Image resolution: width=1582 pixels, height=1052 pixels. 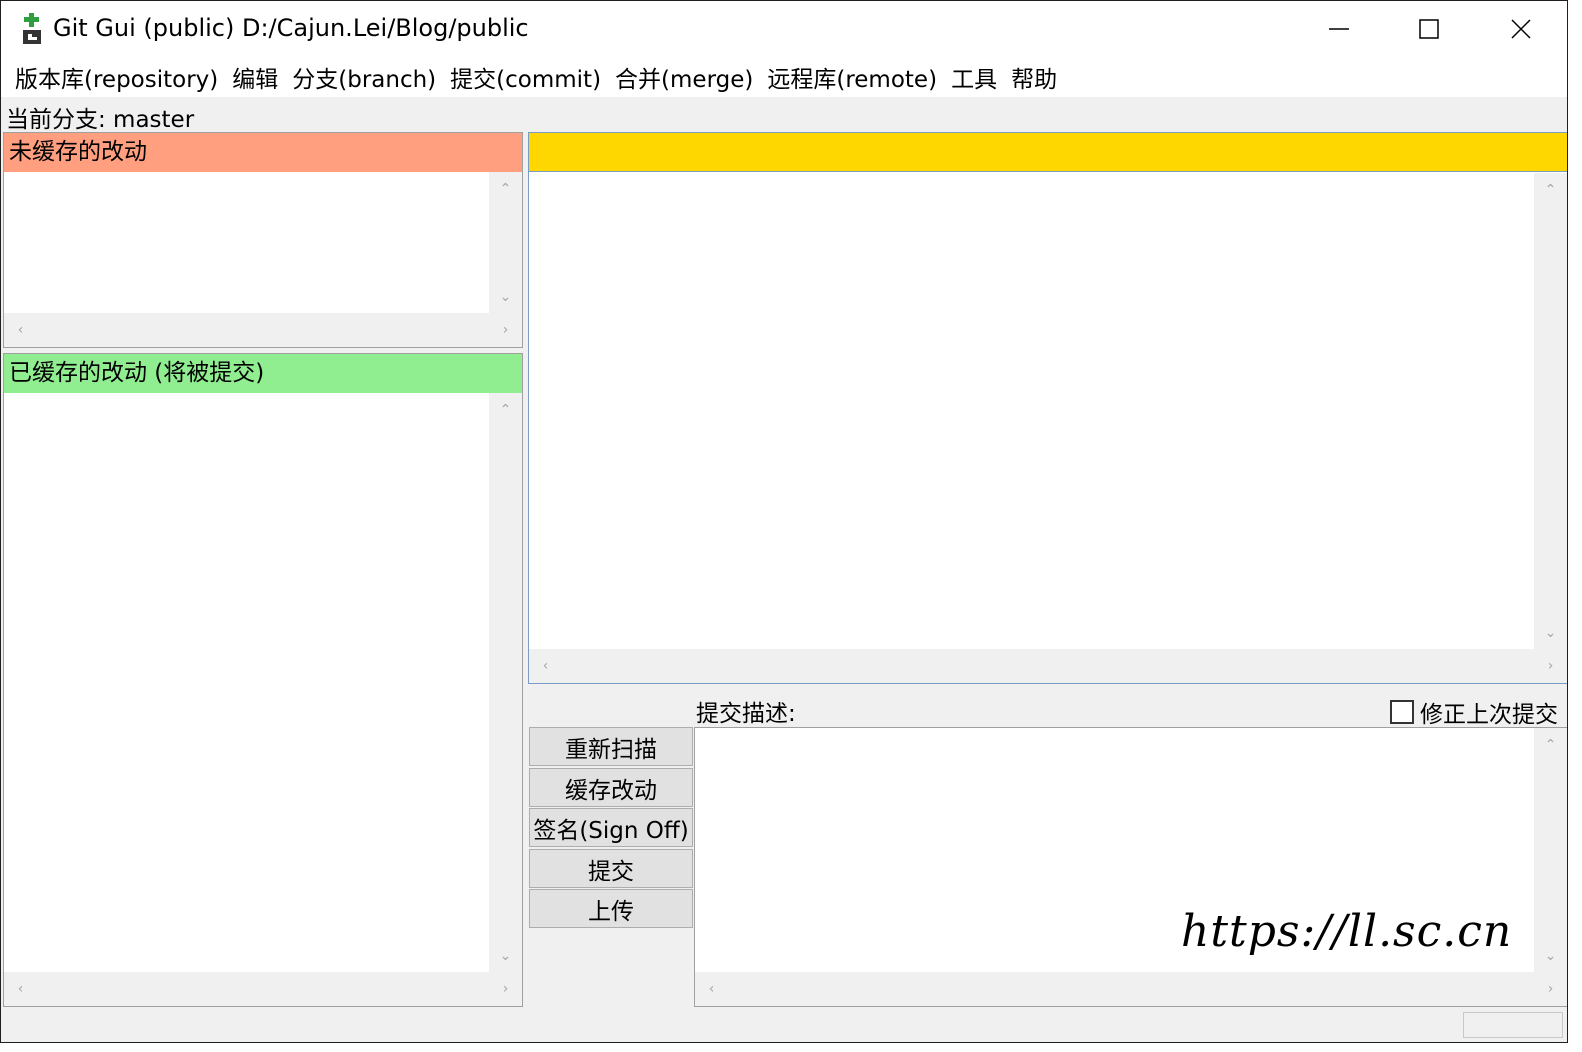 What do you see at coordinates (1130, 867) in the screenshot?
I see `commit-message-input: ⌃ ⌄ ‹ ›` at bounding box center [1130, 867].